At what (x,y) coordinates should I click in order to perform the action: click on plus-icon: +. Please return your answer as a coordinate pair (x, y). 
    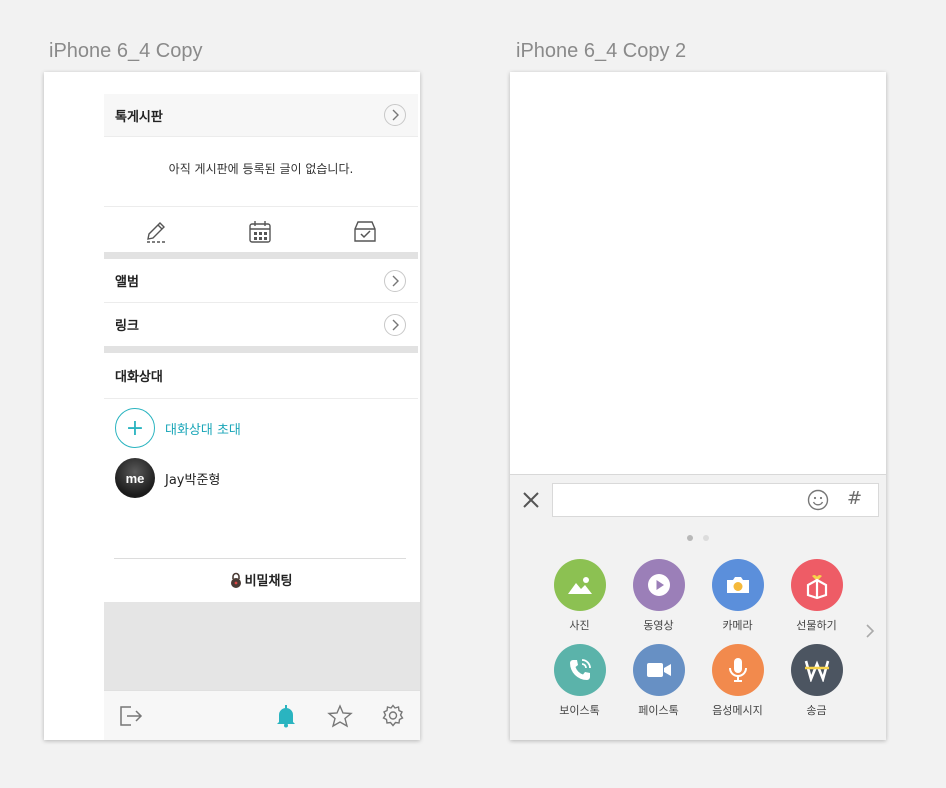
    Looking at the image, I should click on (135, 428).